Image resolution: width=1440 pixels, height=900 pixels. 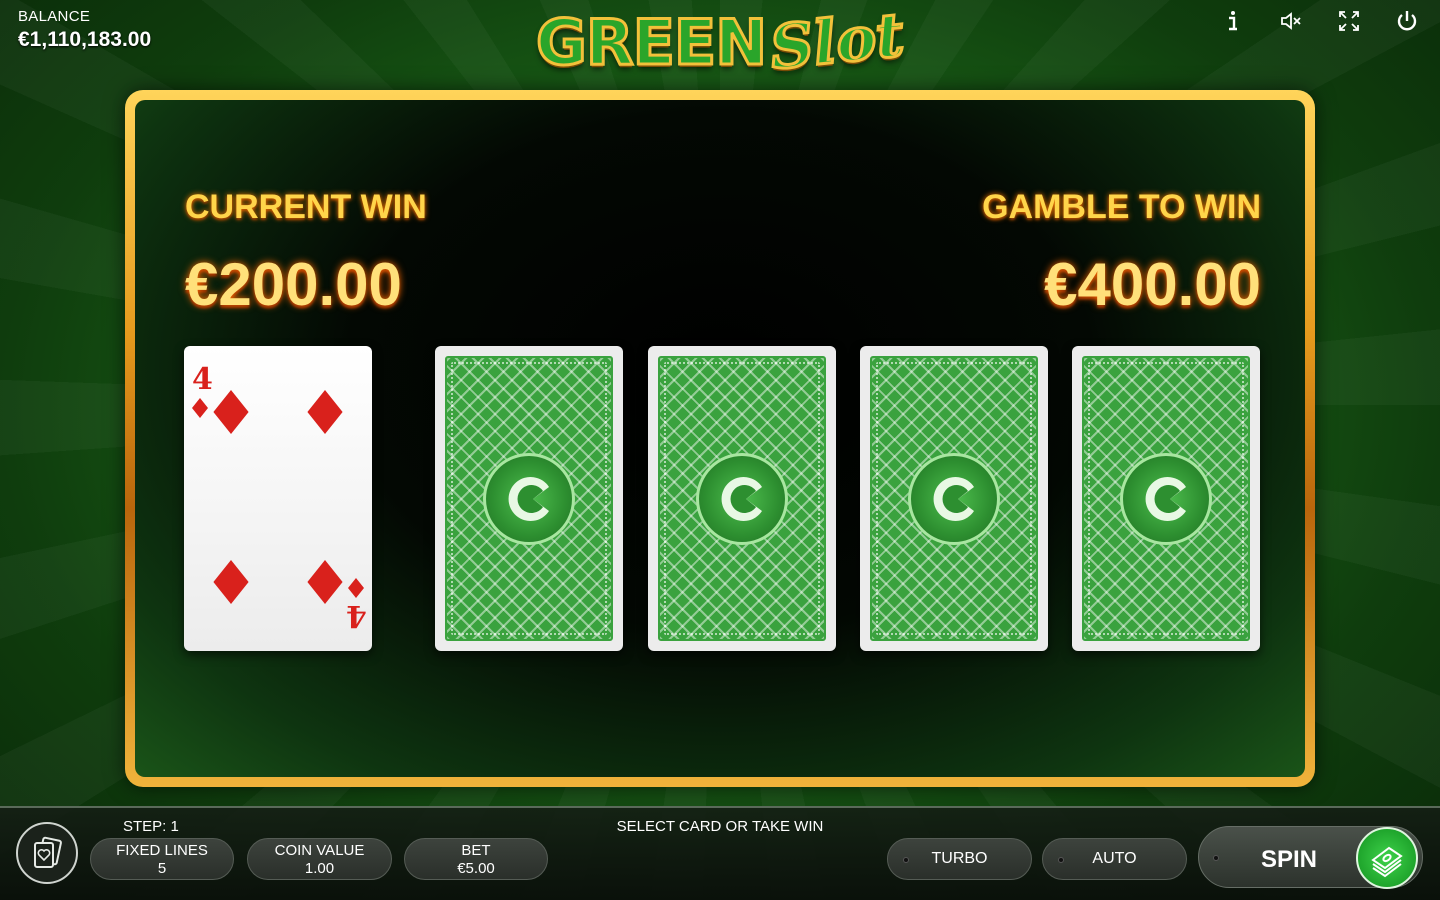 What do you see at coordinates (1320, 21) in the screenshot?
I see `top-controls` at bounding box center [1320, 21].